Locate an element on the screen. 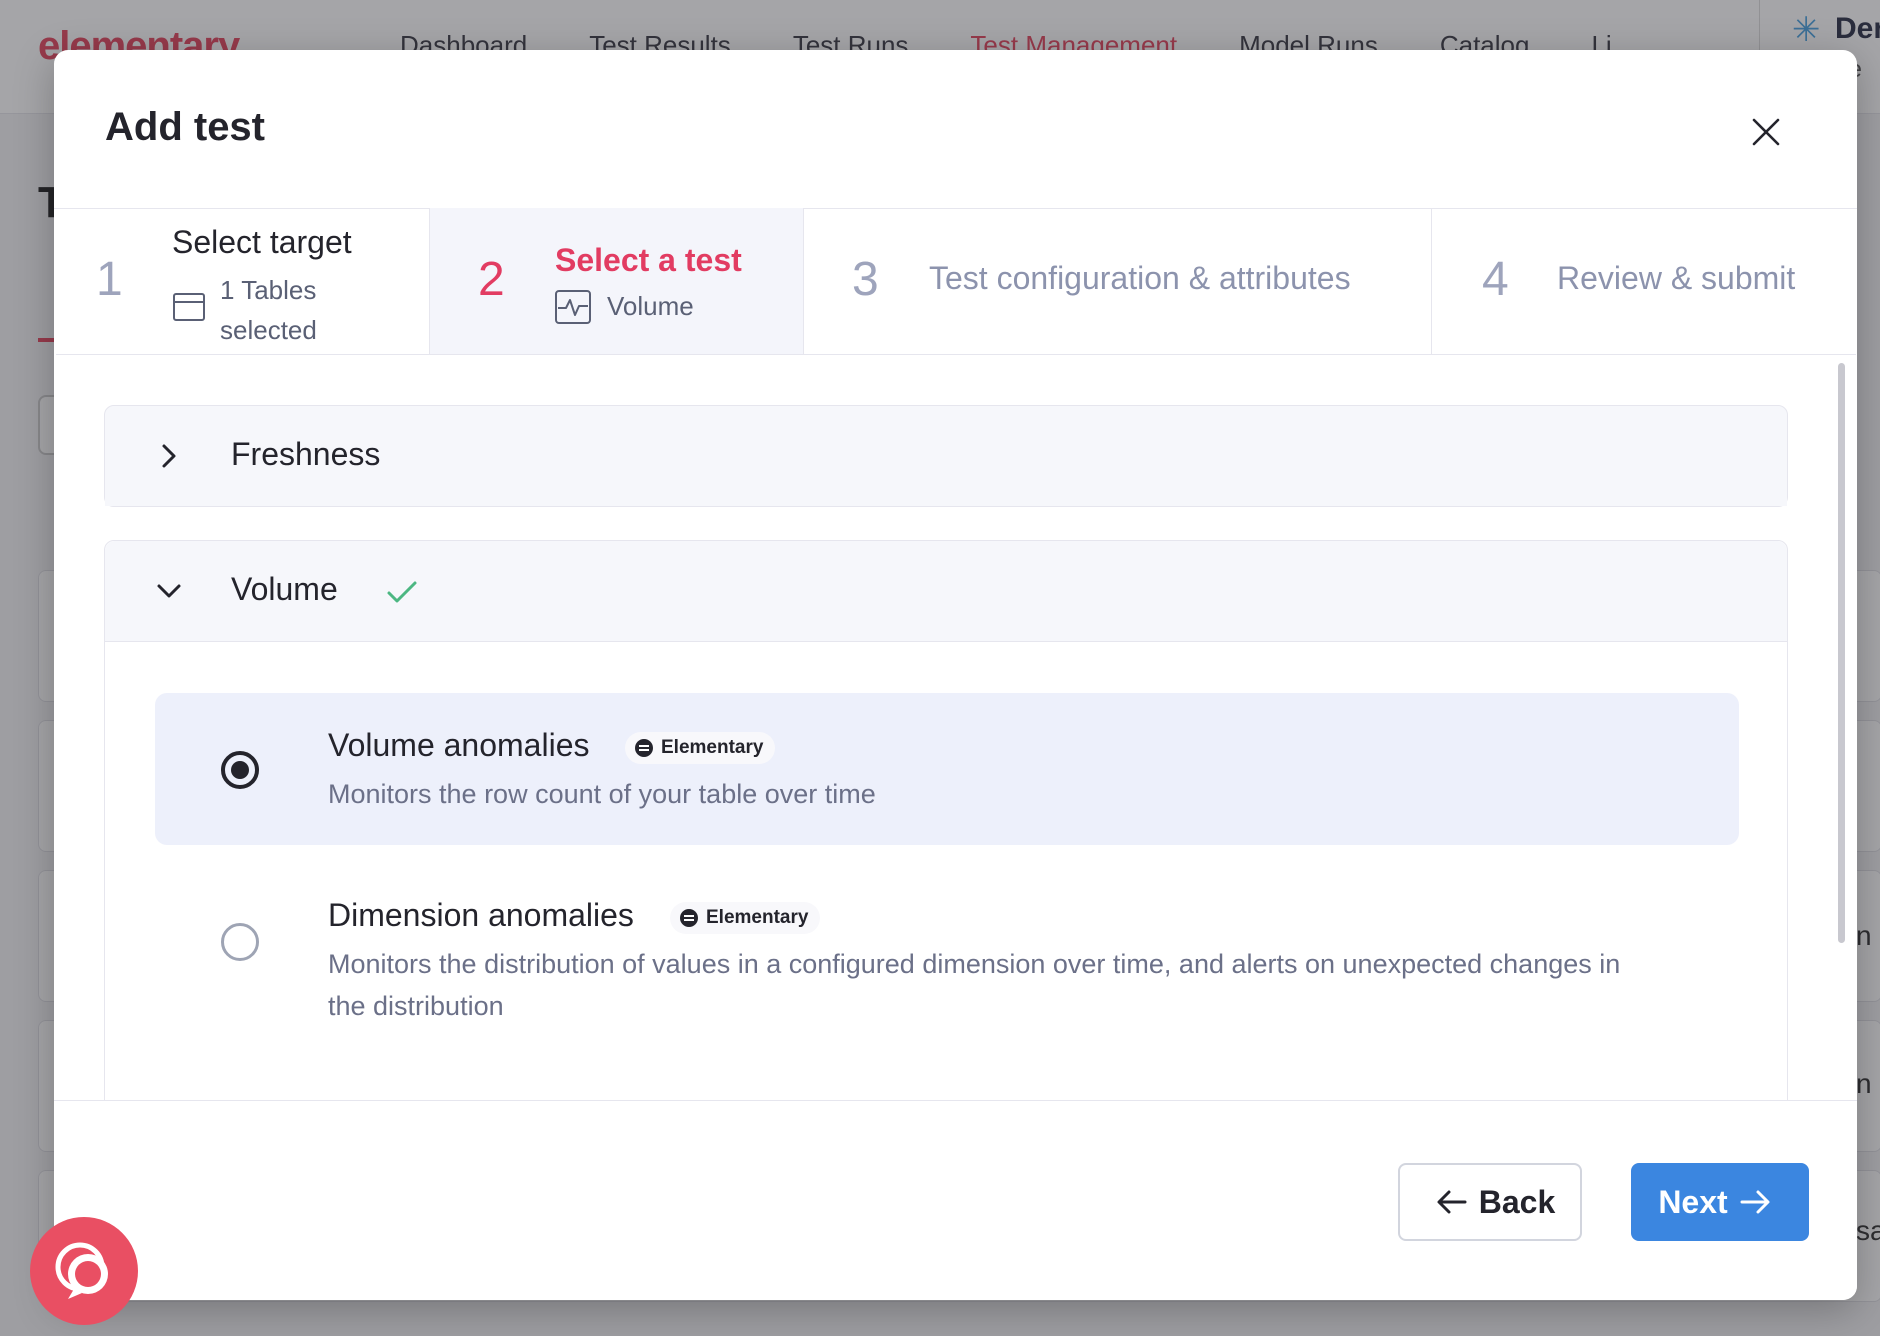 The height and width of the screenshot is (1336, 1880). radio-button-selected is located at coordinates (240, 770).